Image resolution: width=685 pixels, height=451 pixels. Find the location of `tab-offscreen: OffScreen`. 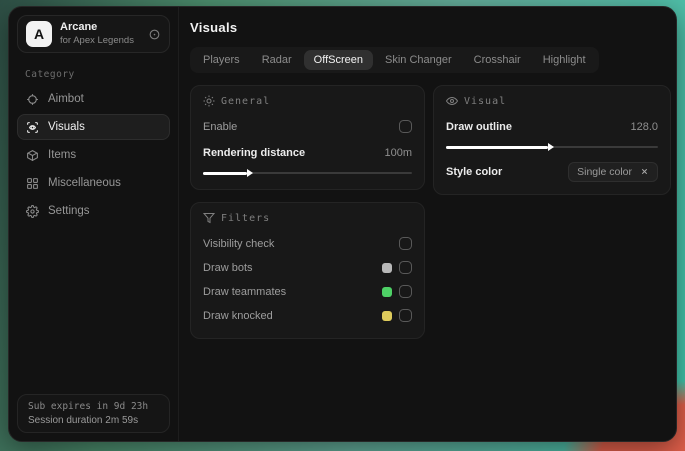

tab-offscreen: OffScreen is located at coordinates (338, 60).